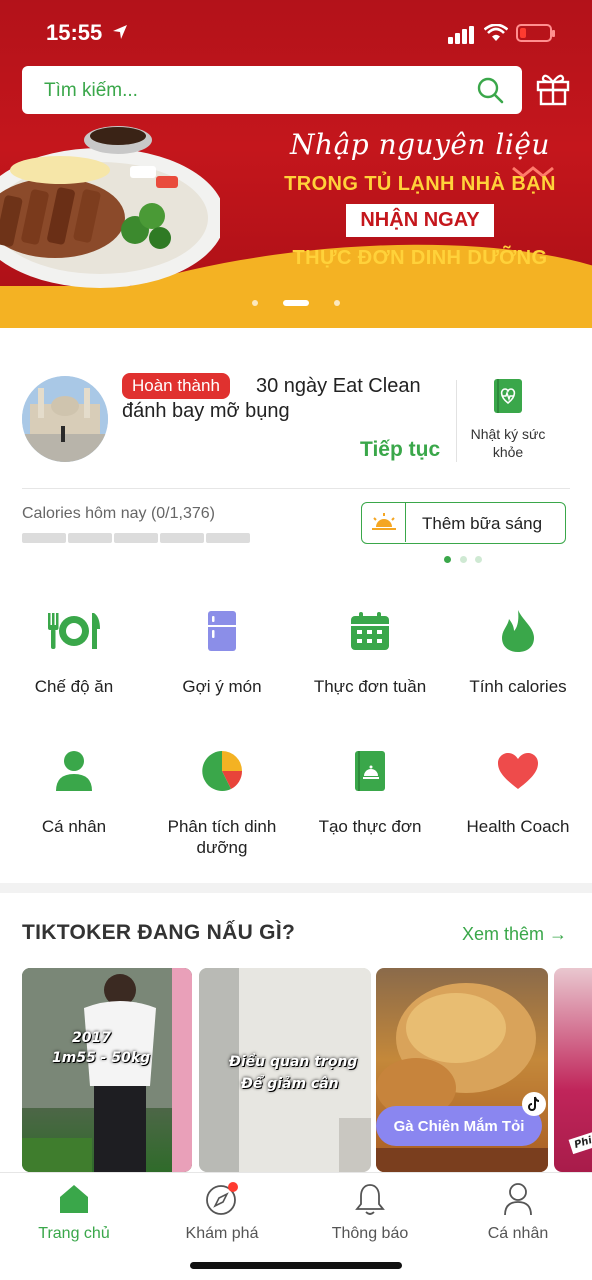 This screenshot has height=1280, width=592. I want to click on feature-suggest-dish: Gợi ý món, so click(222, 651).